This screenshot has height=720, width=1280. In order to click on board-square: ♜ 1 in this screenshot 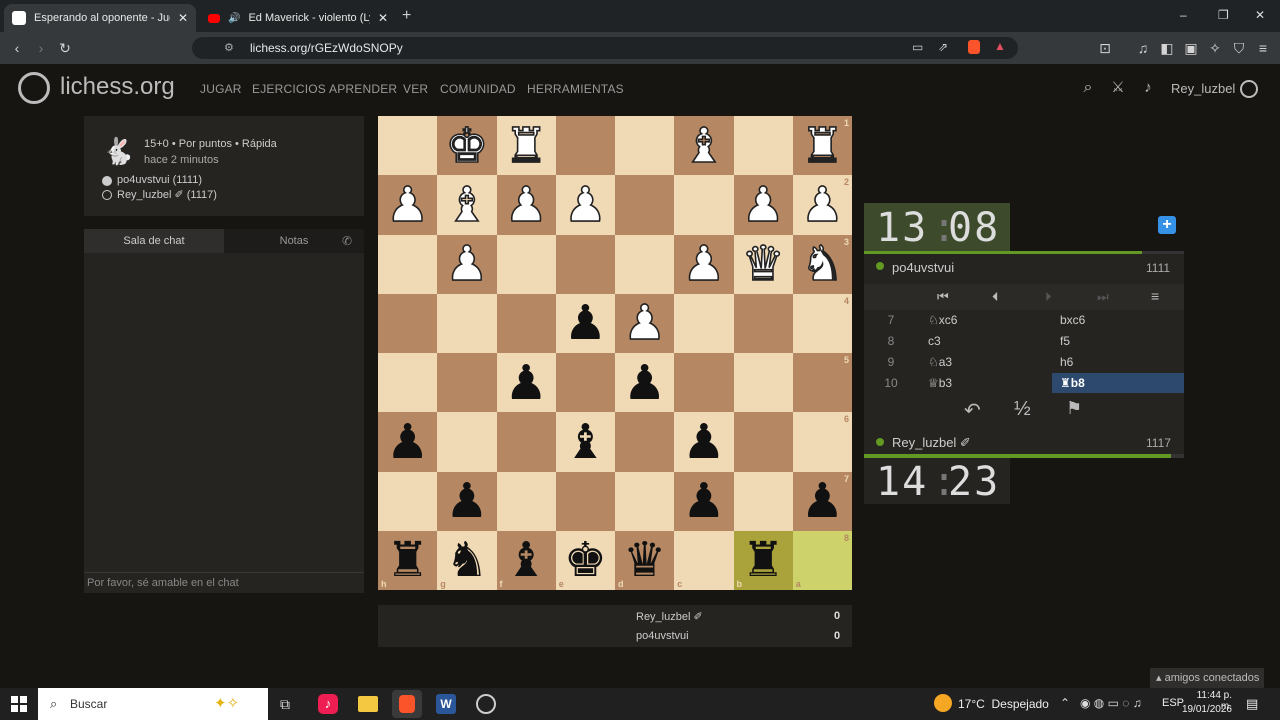, I will do `click(822, 146)`.